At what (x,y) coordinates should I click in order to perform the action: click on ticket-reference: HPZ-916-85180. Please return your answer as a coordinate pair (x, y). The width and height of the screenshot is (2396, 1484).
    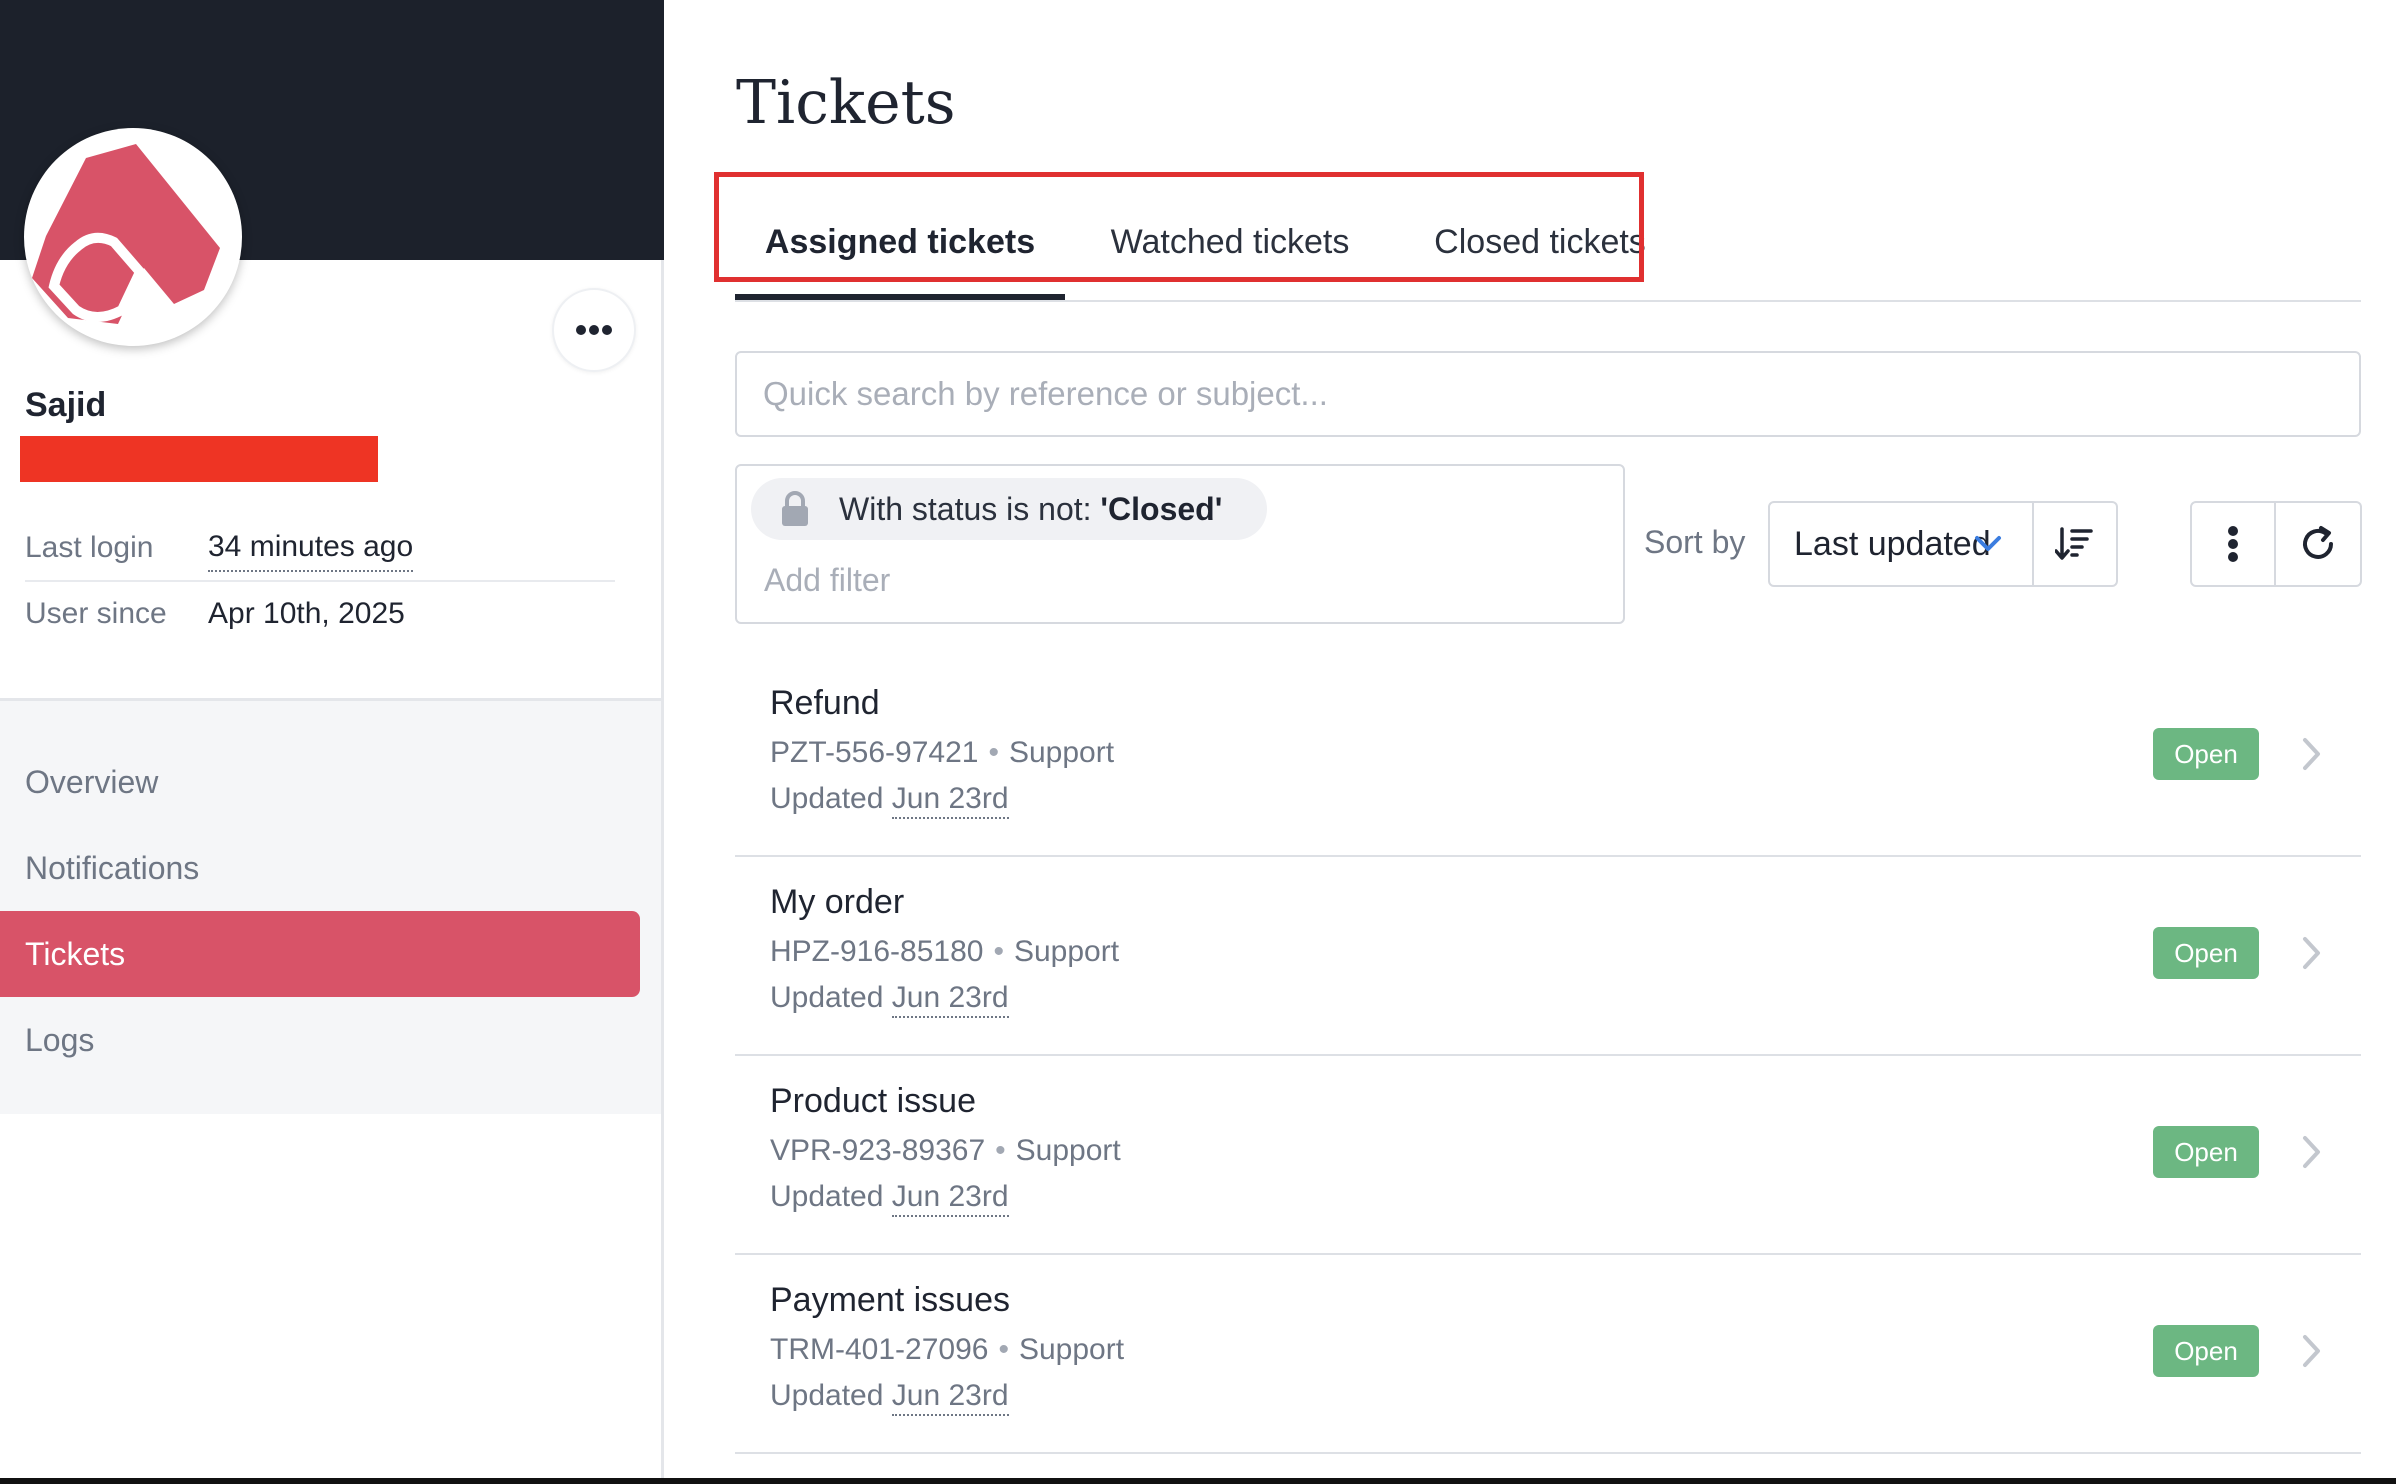
    Looking at the image, I should click on (877, 951).